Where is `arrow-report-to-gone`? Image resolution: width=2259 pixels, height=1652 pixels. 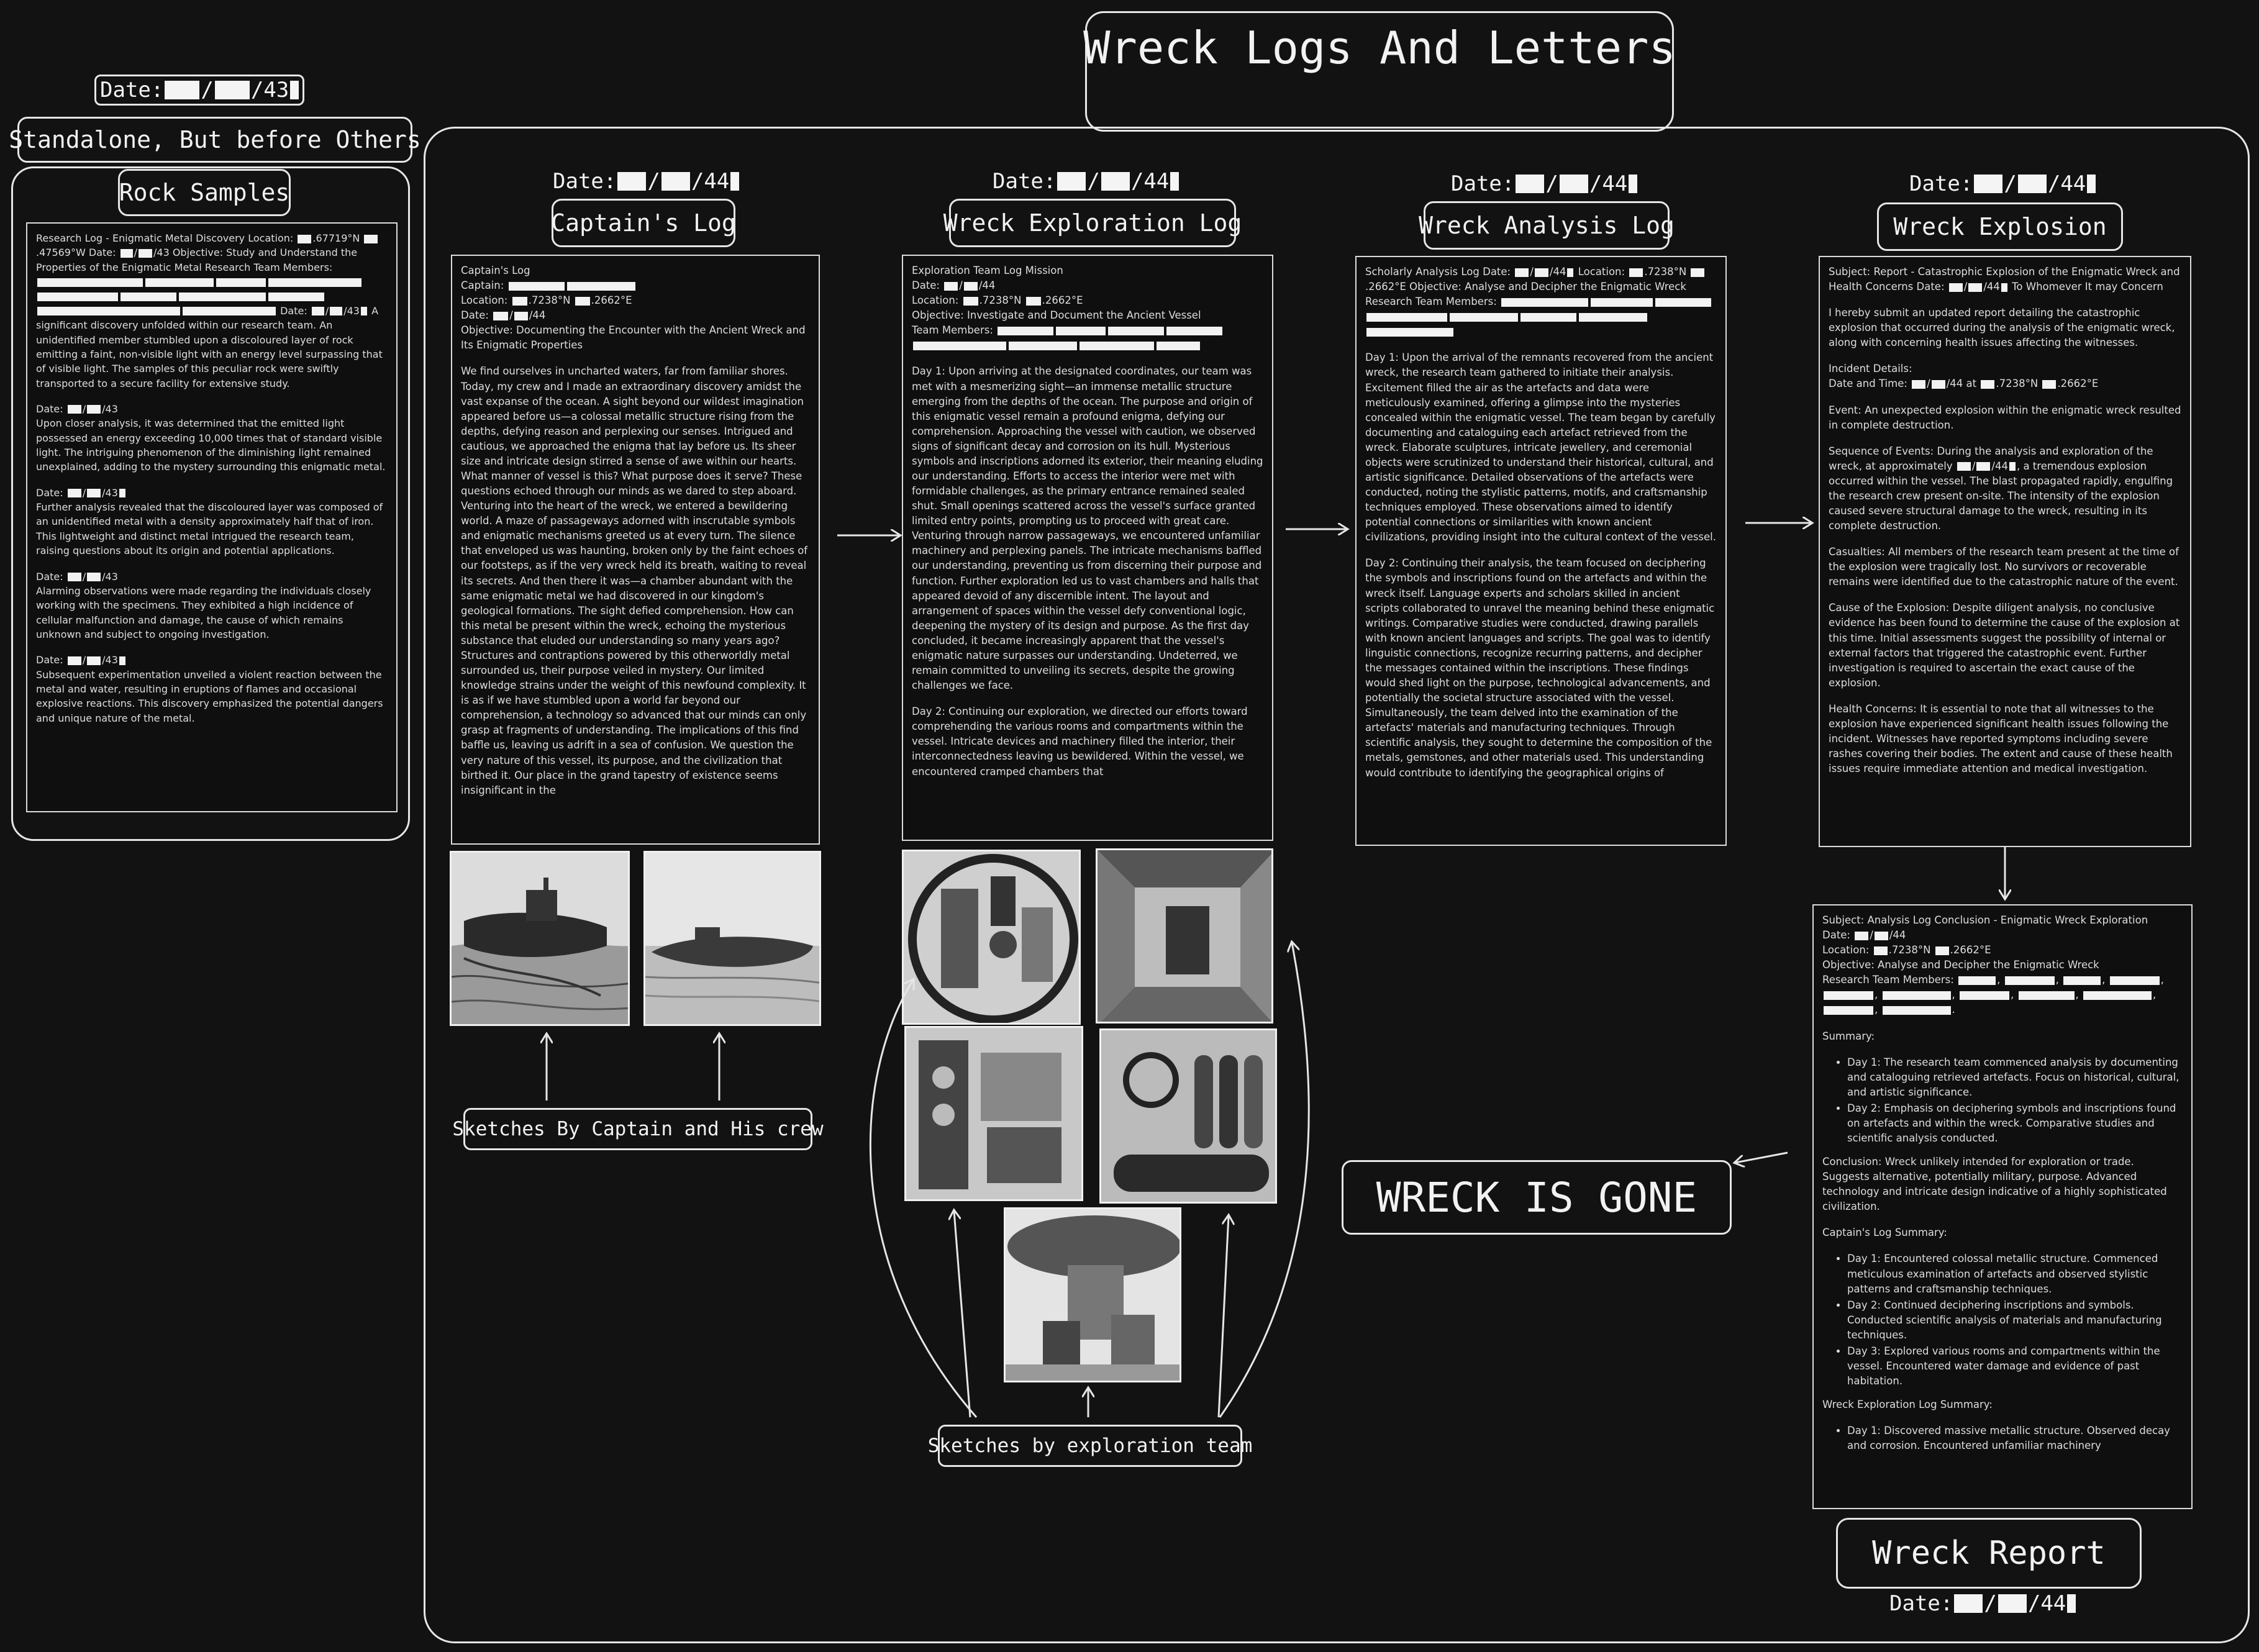 arrow-report-to-gone is located at coordinates (1761, 1157).